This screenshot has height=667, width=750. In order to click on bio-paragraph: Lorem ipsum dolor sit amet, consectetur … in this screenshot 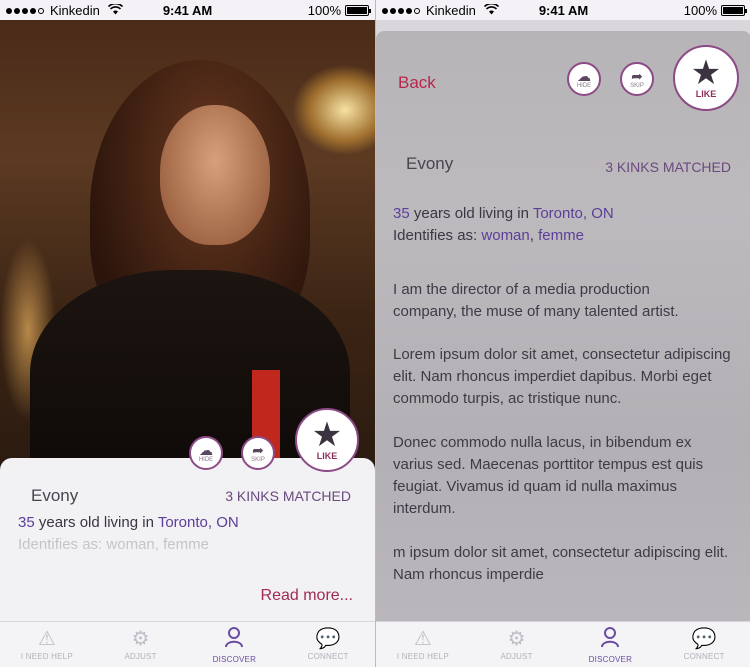, I will do `click(562, 376)`.